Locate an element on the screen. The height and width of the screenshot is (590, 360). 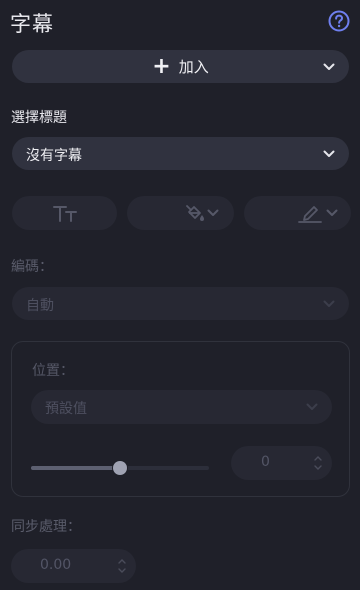
text-size-button is located at coordinates (64, 213).